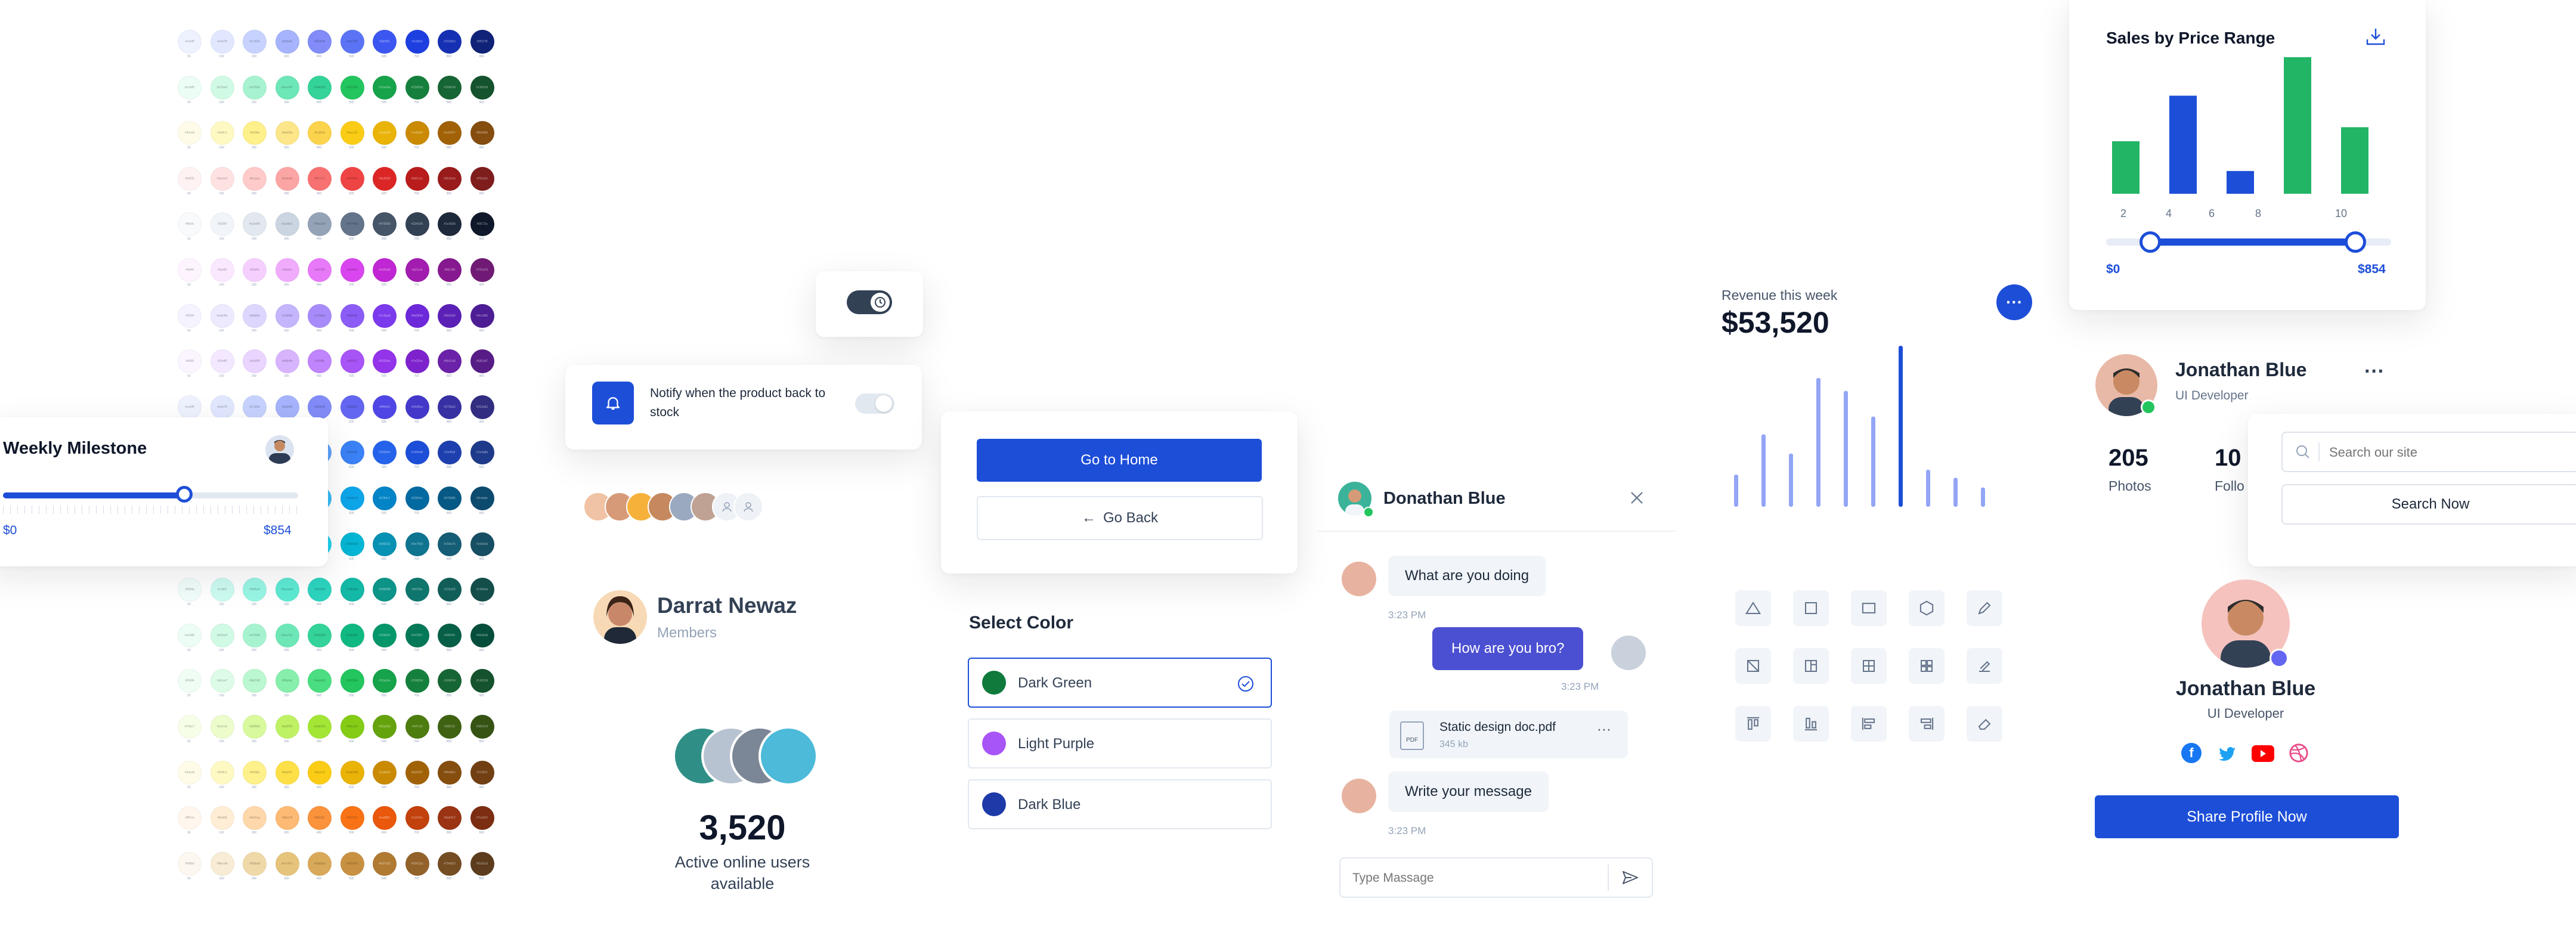  I want to click on color-swatch: #3b82f6, so click(352, 453).